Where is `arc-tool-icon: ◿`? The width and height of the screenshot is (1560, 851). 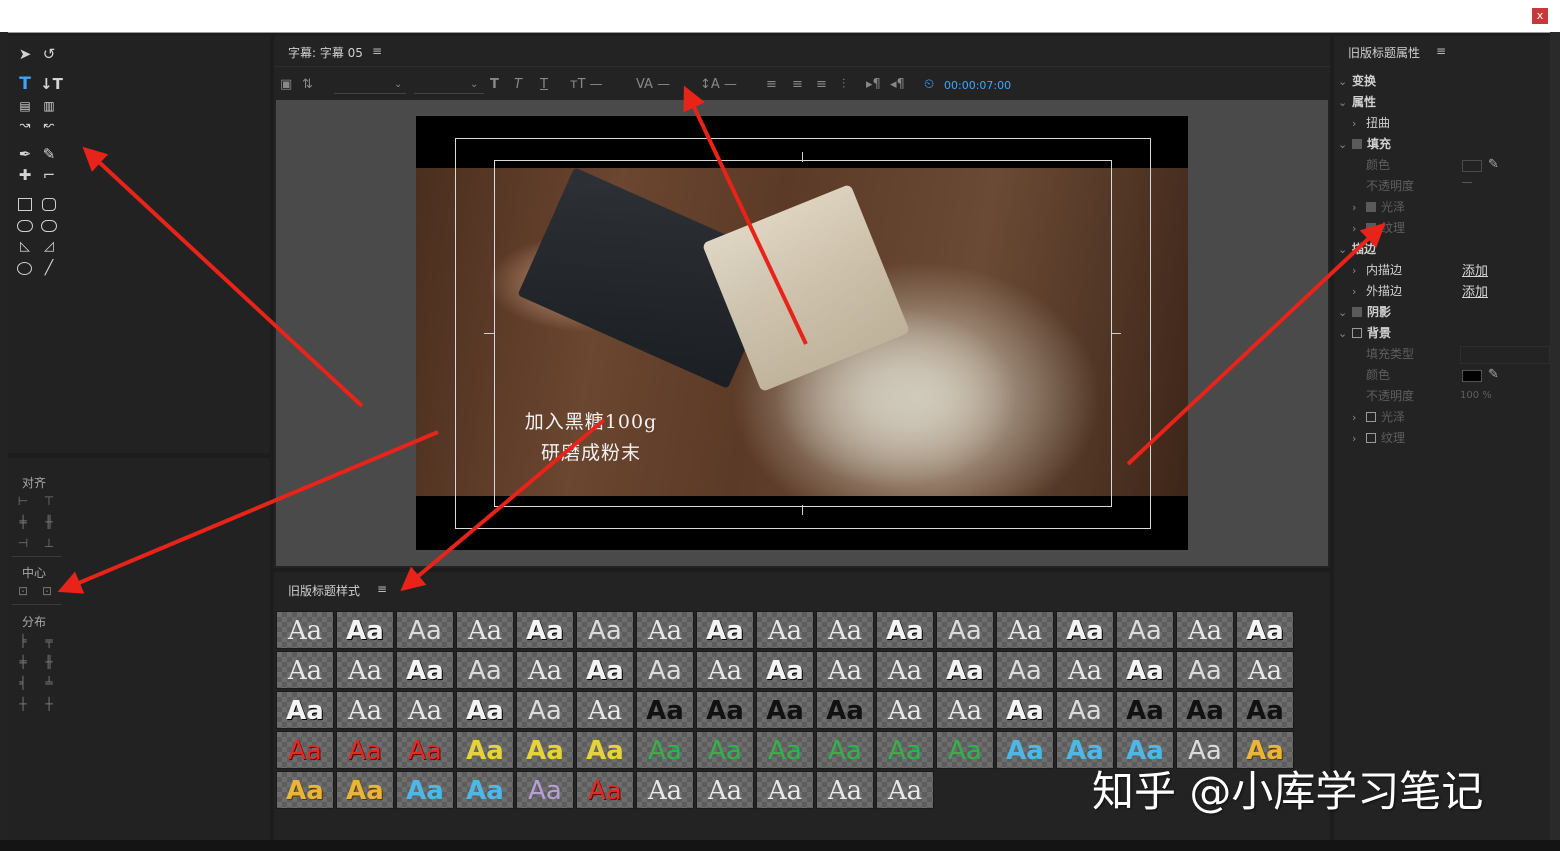 arc-tool-icon: ◿ is located at coordinates (49, 247).